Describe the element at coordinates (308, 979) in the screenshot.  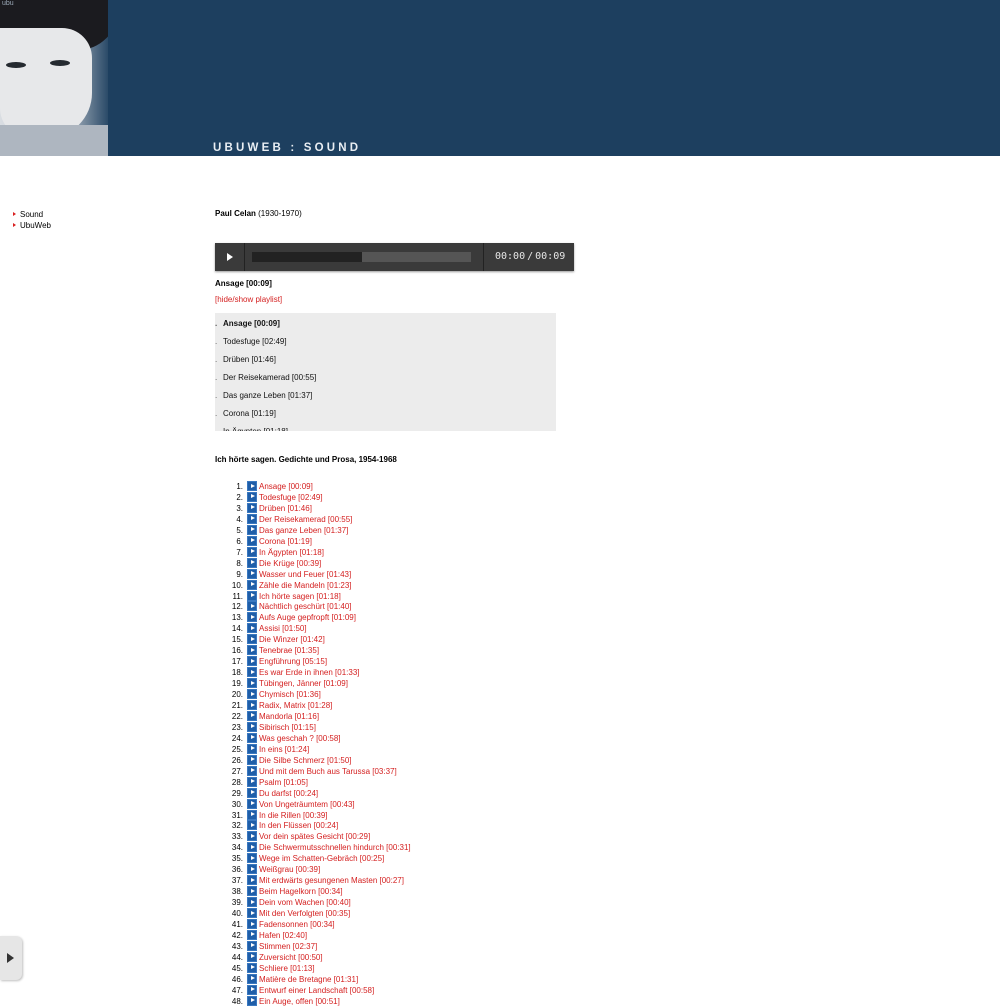
I see `track-link: Matière de Bretagne [01:31]` at that location.